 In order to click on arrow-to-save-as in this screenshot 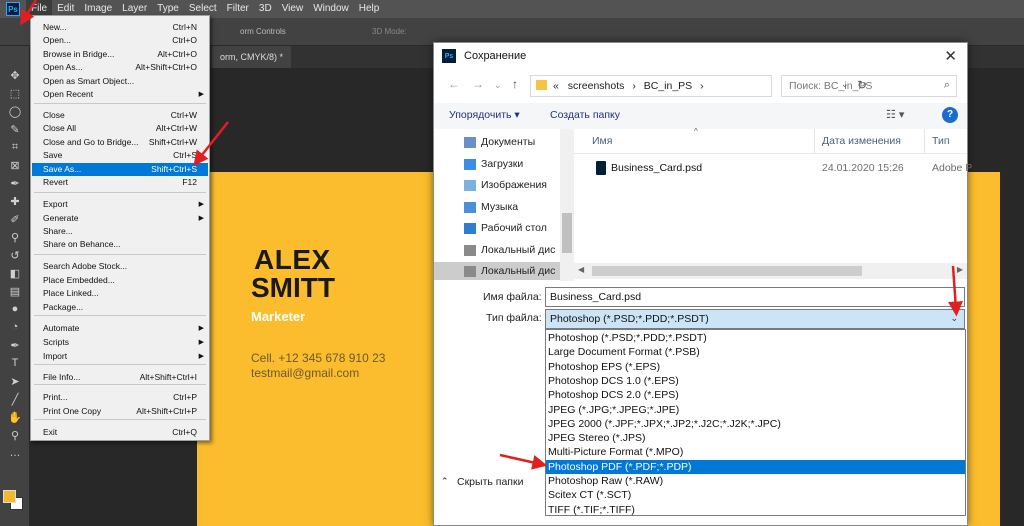, I will do `click(211, 143)`.